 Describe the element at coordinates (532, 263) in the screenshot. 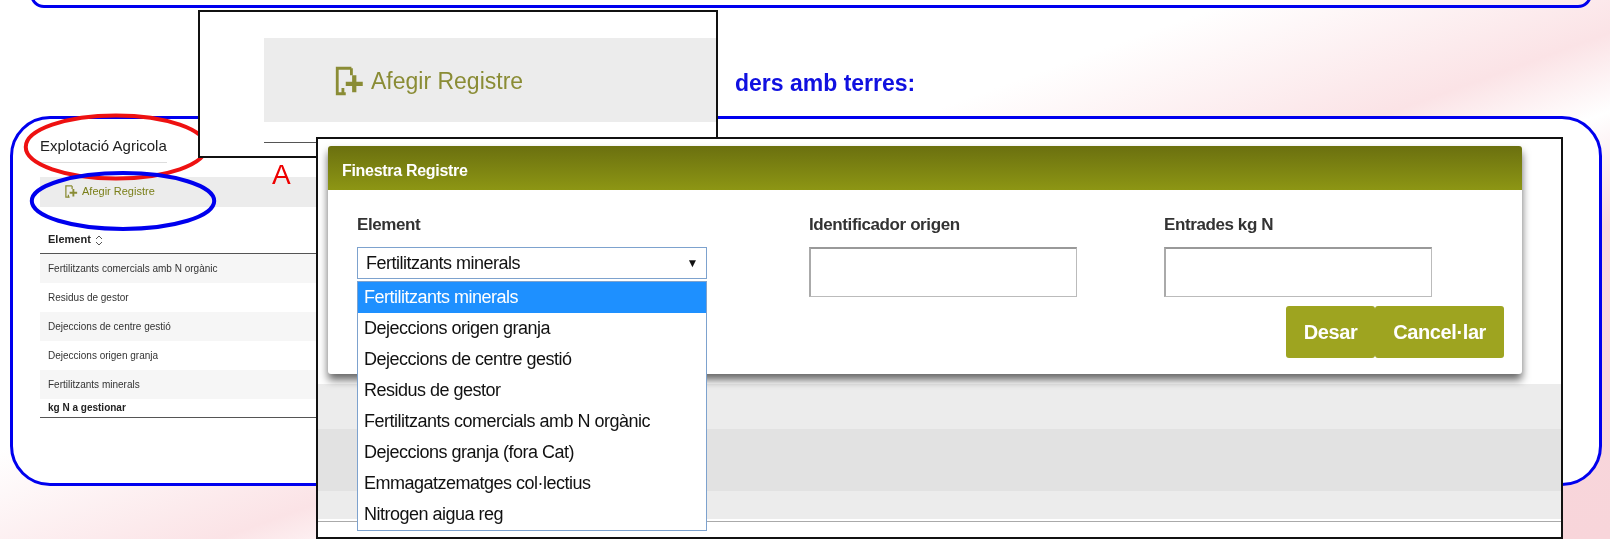

I see `select-field: Fertilitzants minerals ▼` at that location.